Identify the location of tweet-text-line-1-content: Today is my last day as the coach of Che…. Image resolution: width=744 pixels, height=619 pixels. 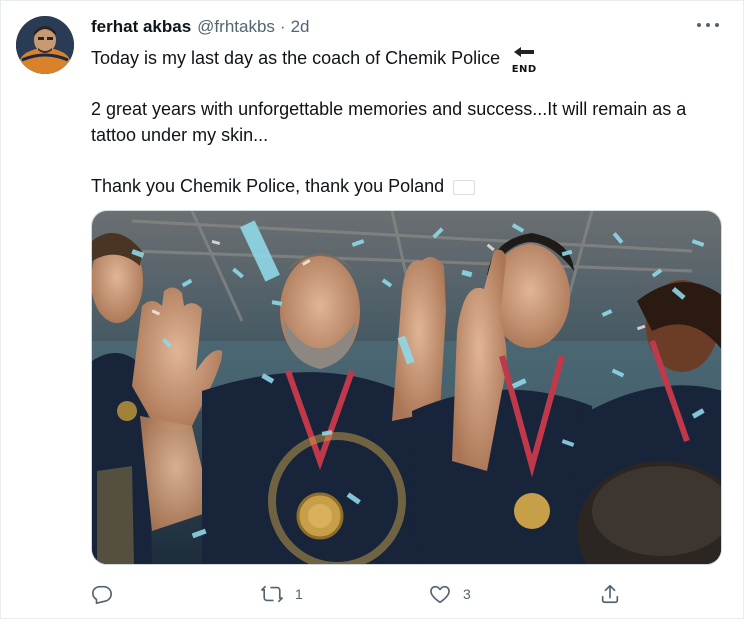
(296, 58).